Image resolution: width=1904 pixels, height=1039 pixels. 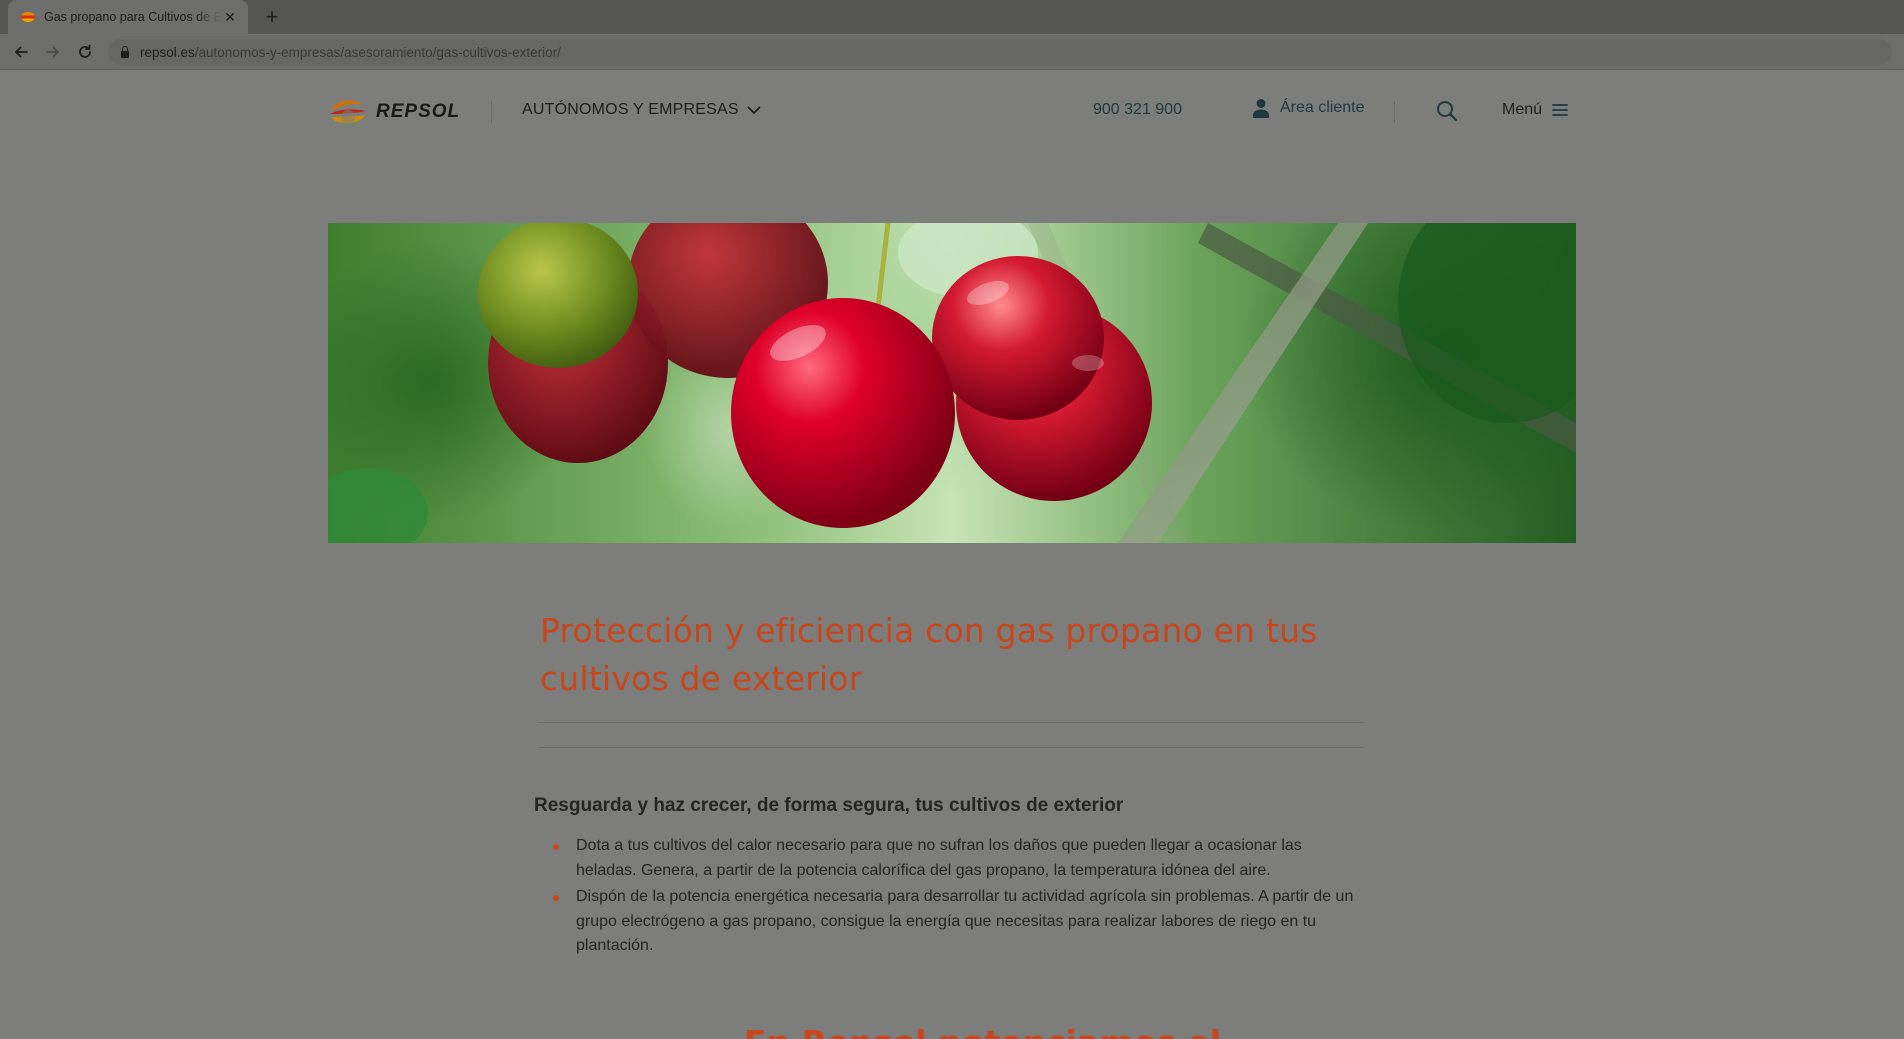 I want to click on lock-icon, so click(x=125, y=52).